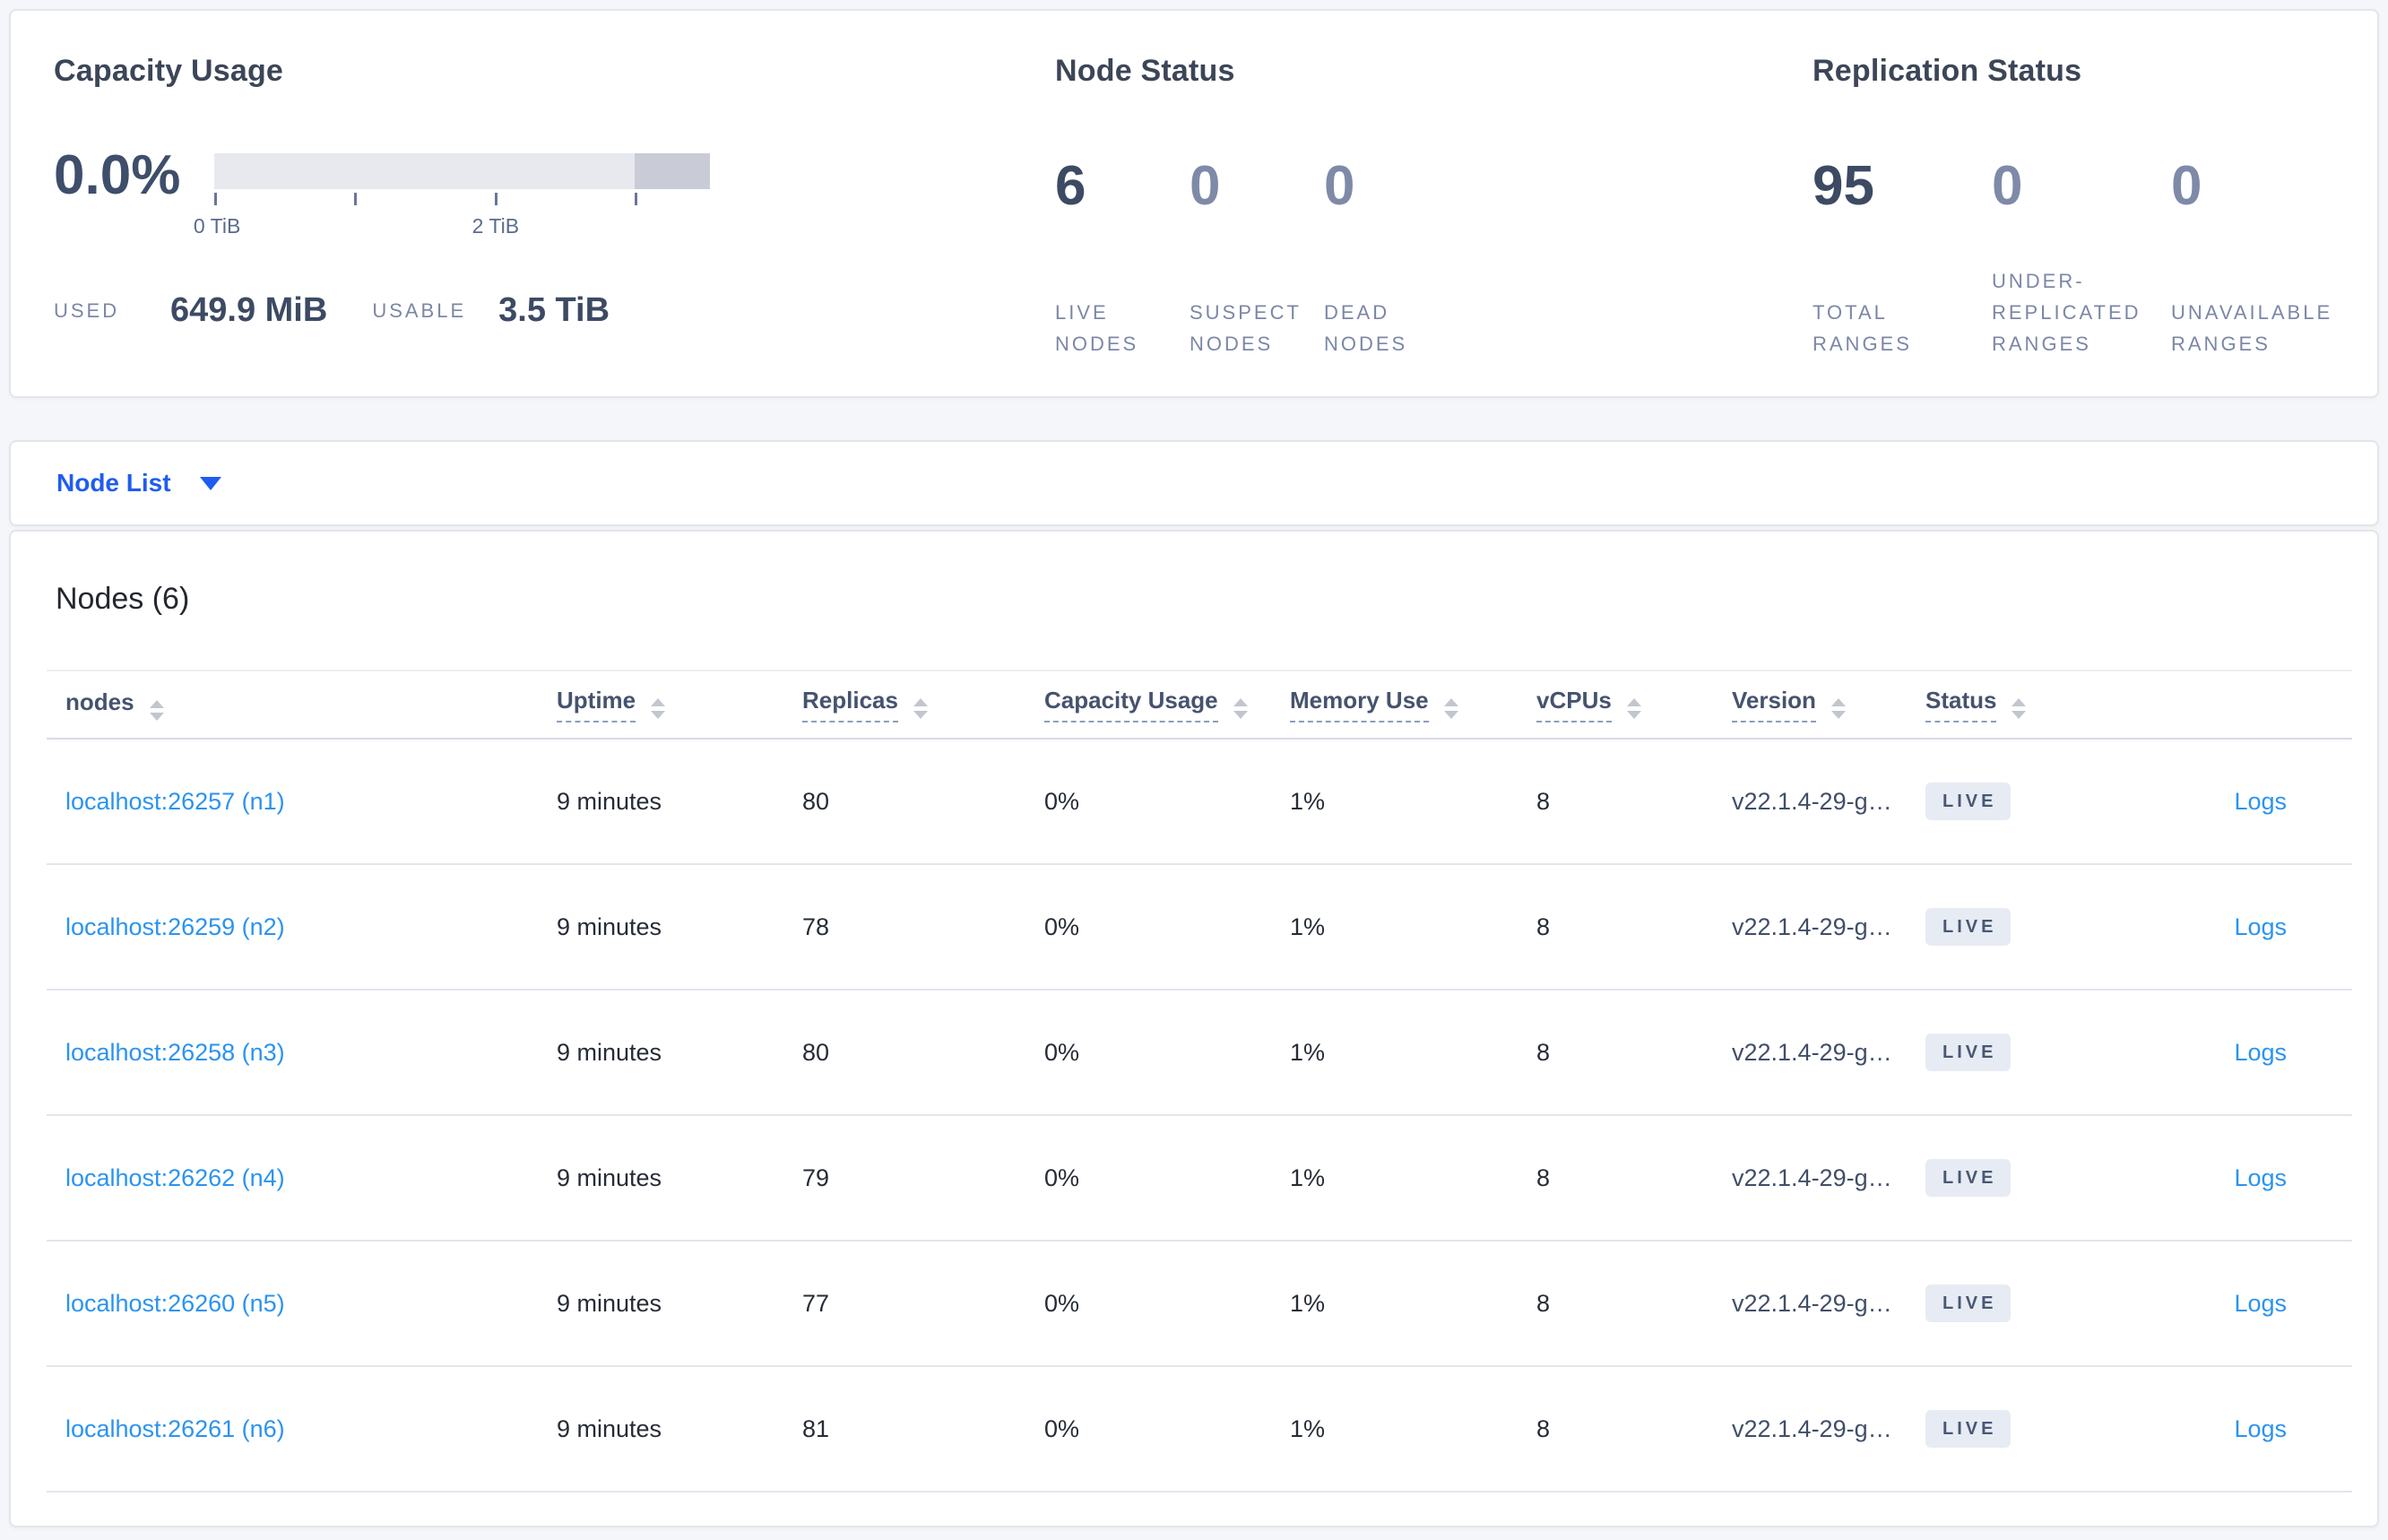 The width and height of the screenshot is (2388, 1540). I want to click on node-list-dropdown-label: Node List, so click(113, 483).